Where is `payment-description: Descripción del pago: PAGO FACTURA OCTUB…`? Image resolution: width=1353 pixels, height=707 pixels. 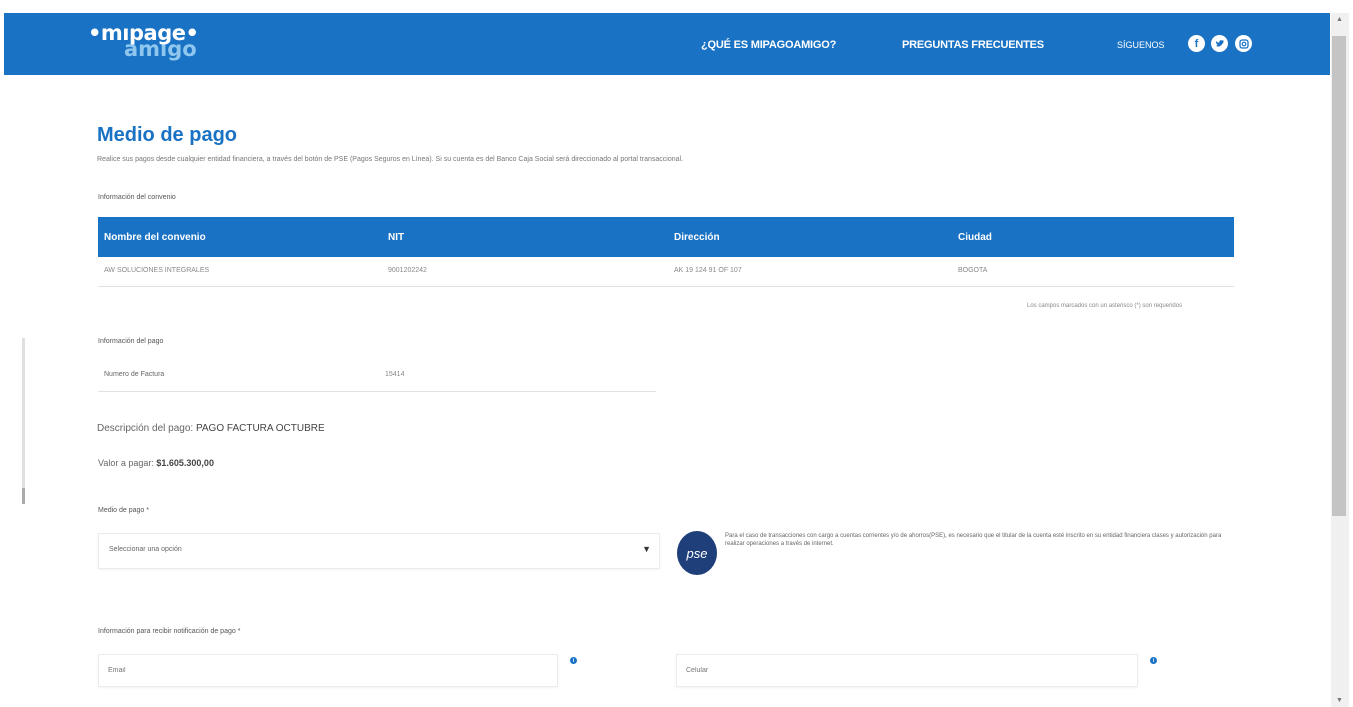 payment-description: Descripción del pago: PAGO FACTURA OCTUB… is located at coordinates (211, 428).